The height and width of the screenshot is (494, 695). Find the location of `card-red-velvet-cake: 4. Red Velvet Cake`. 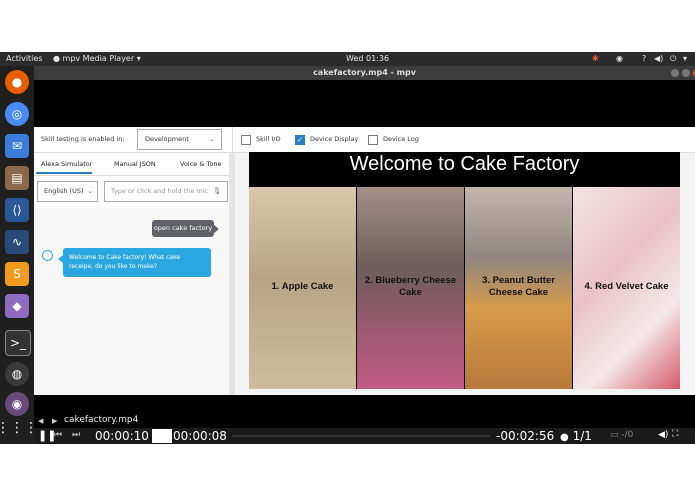

card-red-velvet-cake: 4. Red Velvet Cake is located at coordinates (626, 288).